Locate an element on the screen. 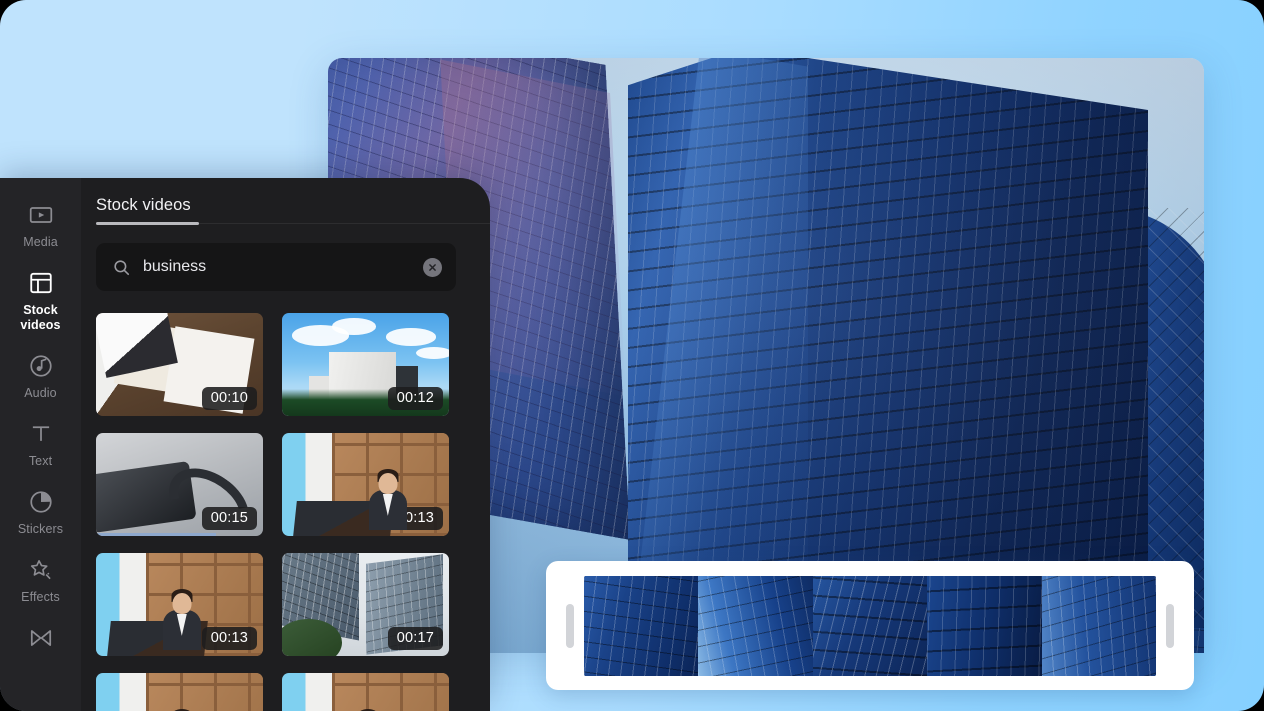 The image size is (1264, 711). search-input is located at coordinates (277, 267).